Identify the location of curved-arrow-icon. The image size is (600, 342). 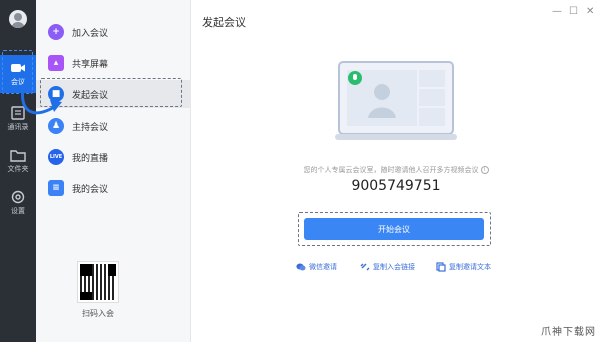
(41, 99).